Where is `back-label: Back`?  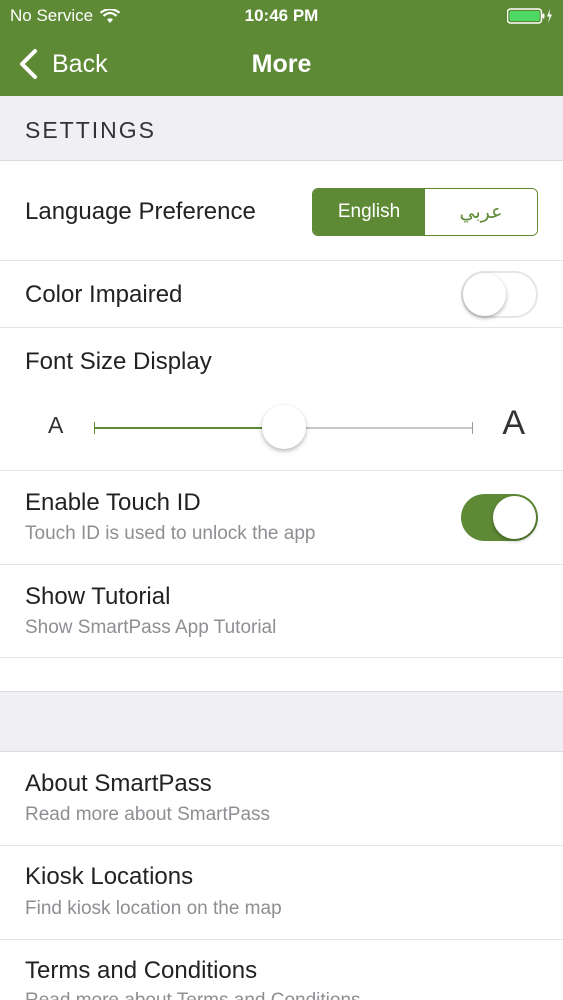 back-label: Back is located at coordinates (80, 63).